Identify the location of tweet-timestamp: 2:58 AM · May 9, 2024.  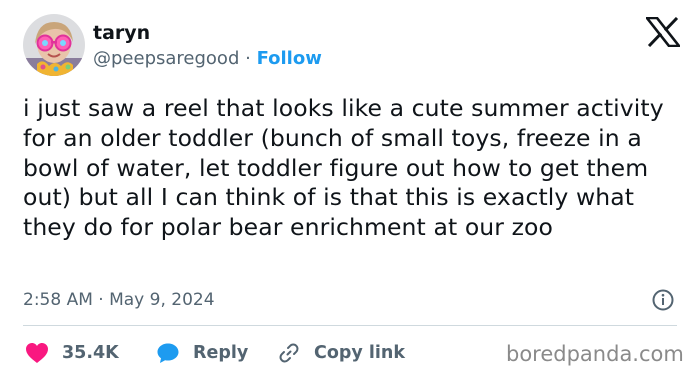
(119, 300).